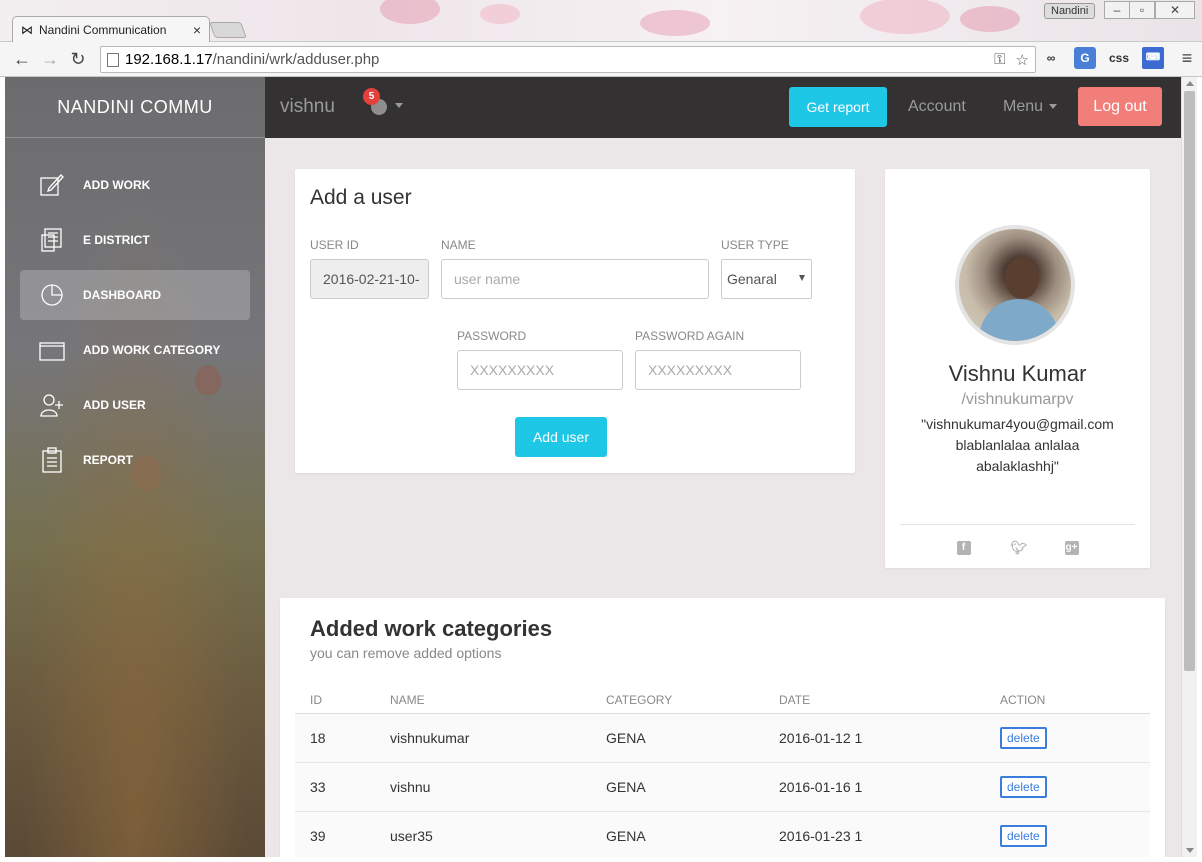 This screenshot has width=1202, height=862. Describe the element at coordinates (316, 699) in the screenshot. I see `column-header: ID` at that location.